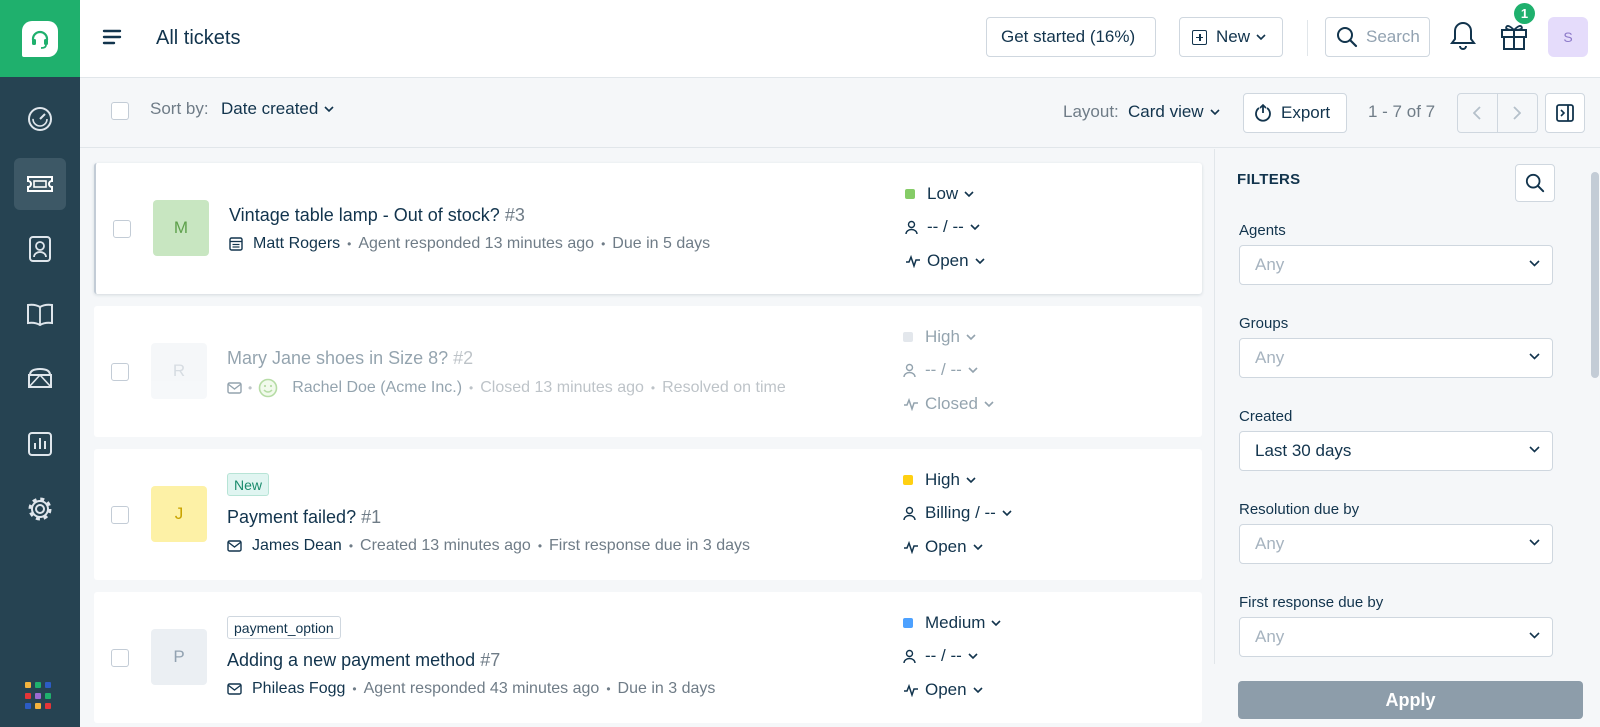 The width and height of the screenshot is (1600, 727). I want to click on export-button: Export, so click(1295, 113).